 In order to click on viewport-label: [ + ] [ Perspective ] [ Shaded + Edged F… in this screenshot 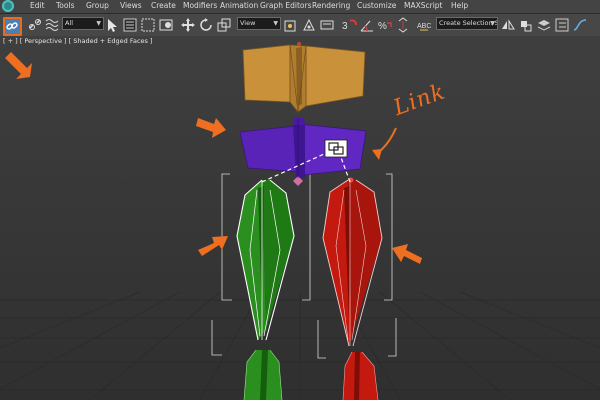, I will do `click(78, 41)`.